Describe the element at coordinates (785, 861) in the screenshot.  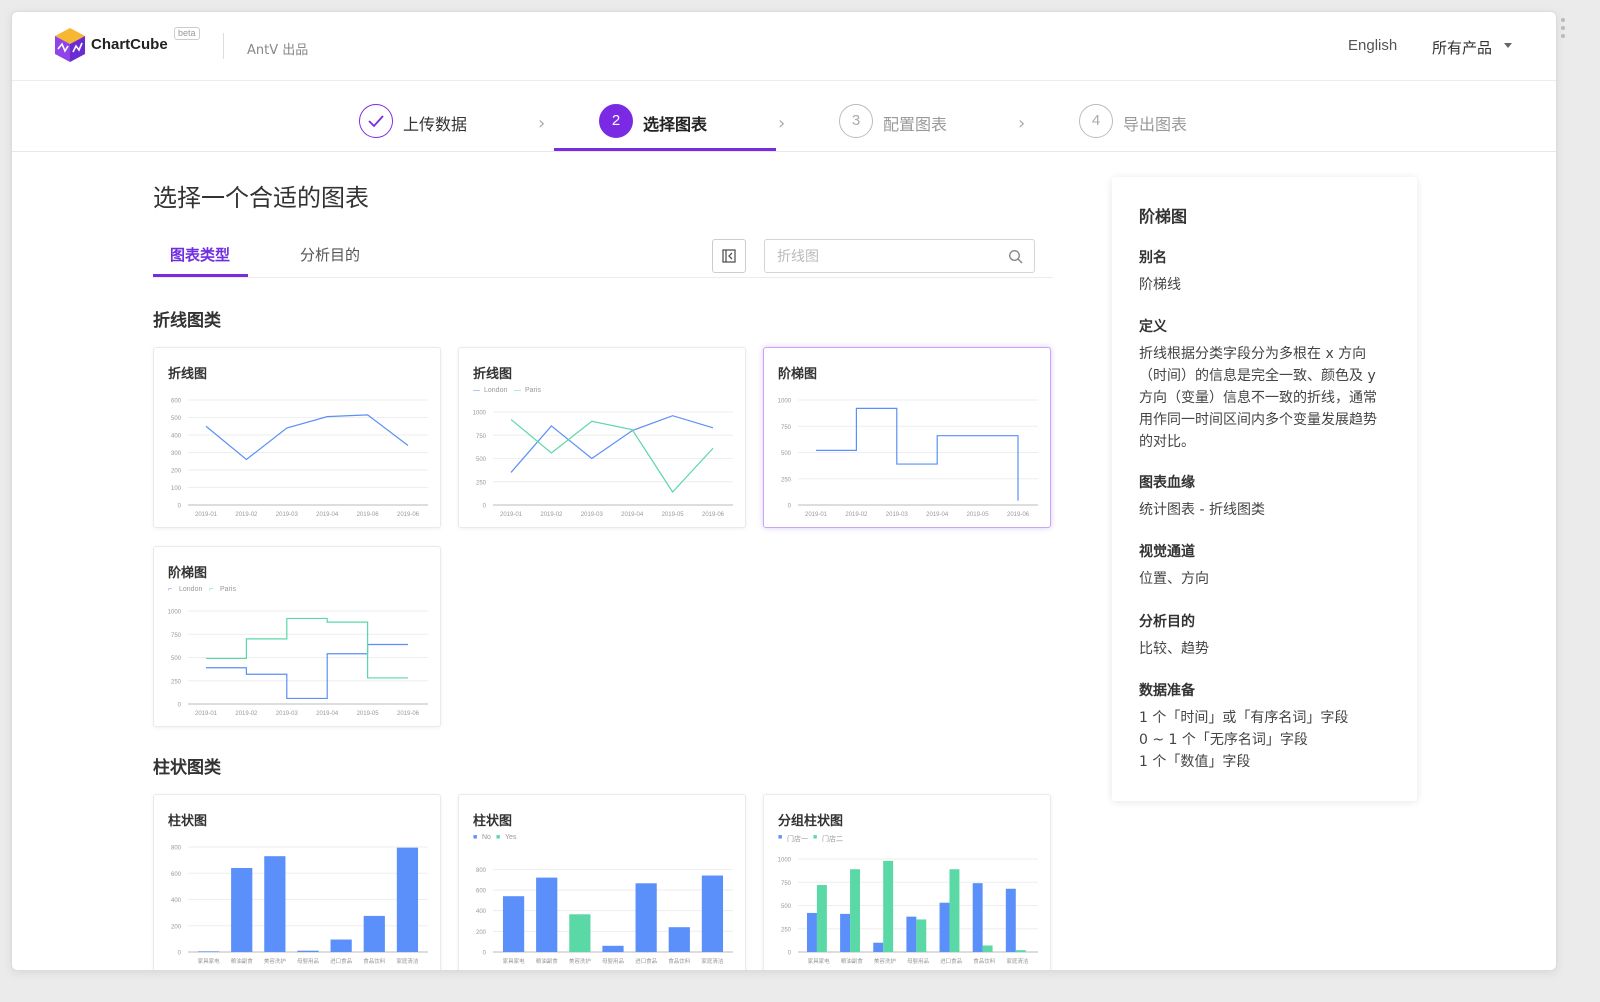
I see `y-tick-label: 1000` at that location.